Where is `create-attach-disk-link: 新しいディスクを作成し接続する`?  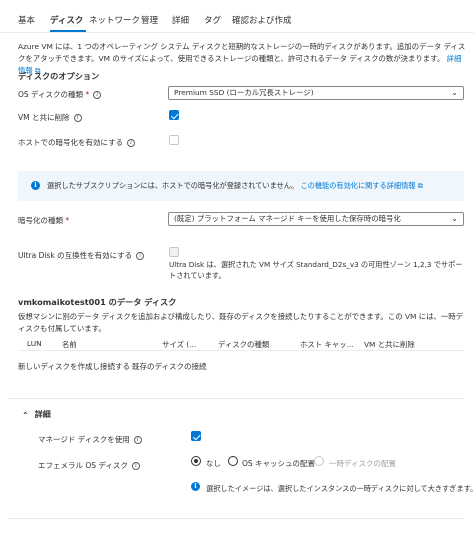 create-attach-disk-link: 新しいディスクを作成し接続する is located at coordinates (74, 366).